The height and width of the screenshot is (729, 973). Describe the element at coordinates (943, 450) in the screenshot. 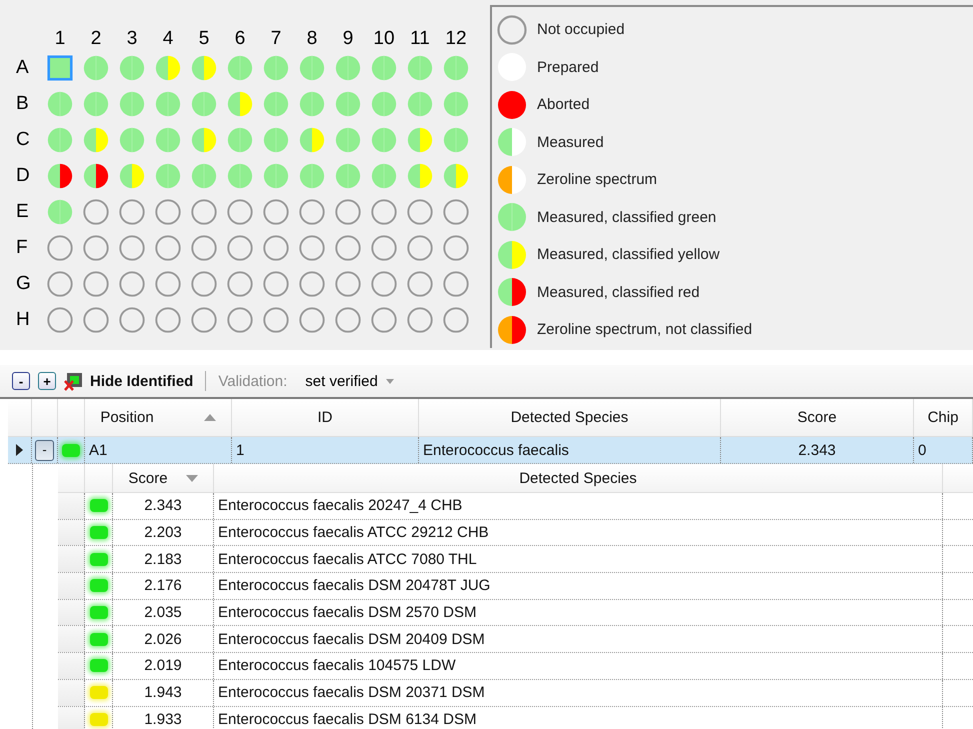

I see `table-cell: 0` at that location.